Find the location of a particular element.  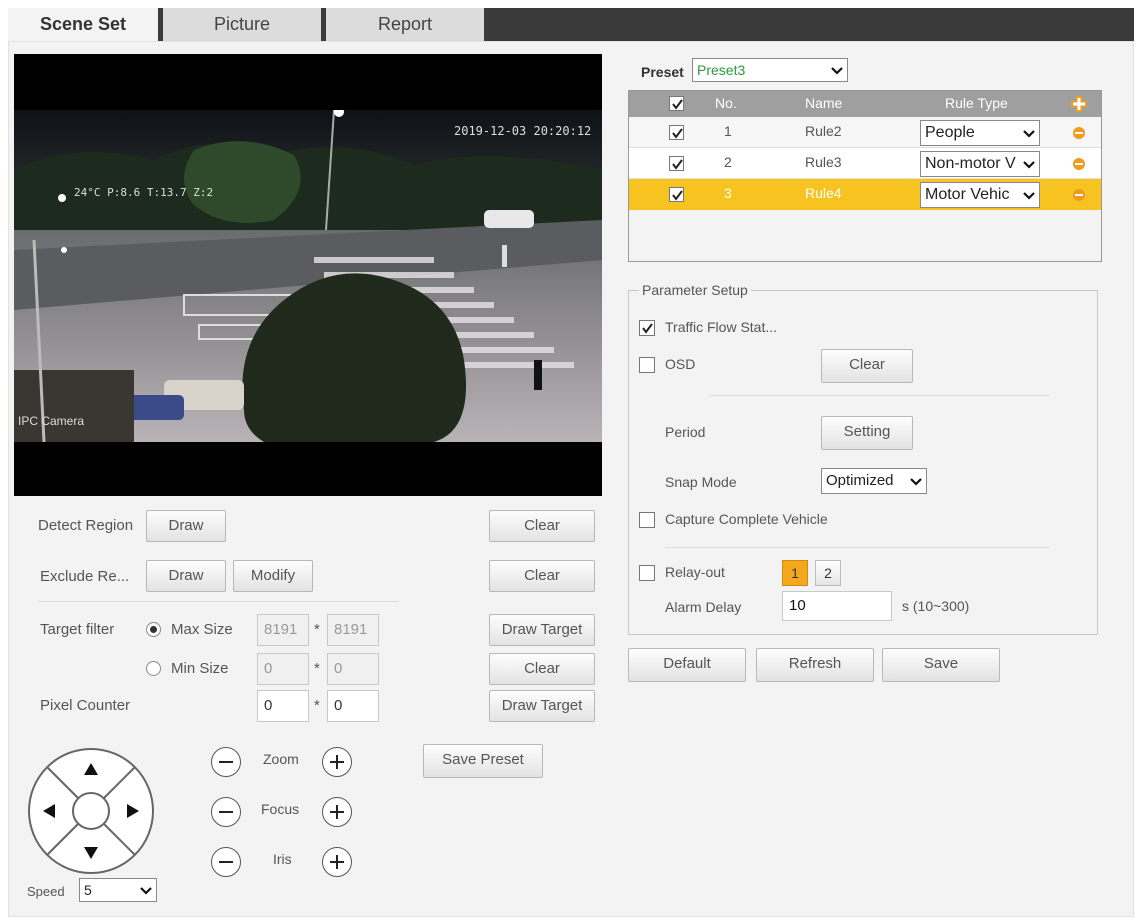

rule-type-select: Motor Vehic is located at coordinates (980, 195).